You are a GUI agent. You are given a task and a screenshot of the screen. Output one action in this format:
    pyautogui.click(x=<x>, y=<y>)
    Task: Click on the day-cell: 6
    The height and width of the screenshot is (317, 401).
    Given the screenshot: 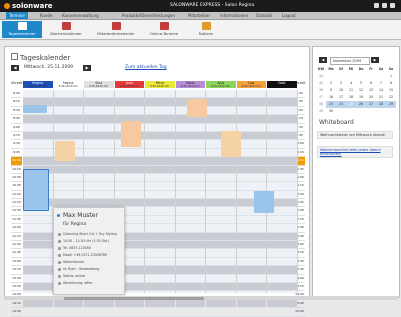 What is the action you would take?
    pyautogui.click(x=371, y=83)
    